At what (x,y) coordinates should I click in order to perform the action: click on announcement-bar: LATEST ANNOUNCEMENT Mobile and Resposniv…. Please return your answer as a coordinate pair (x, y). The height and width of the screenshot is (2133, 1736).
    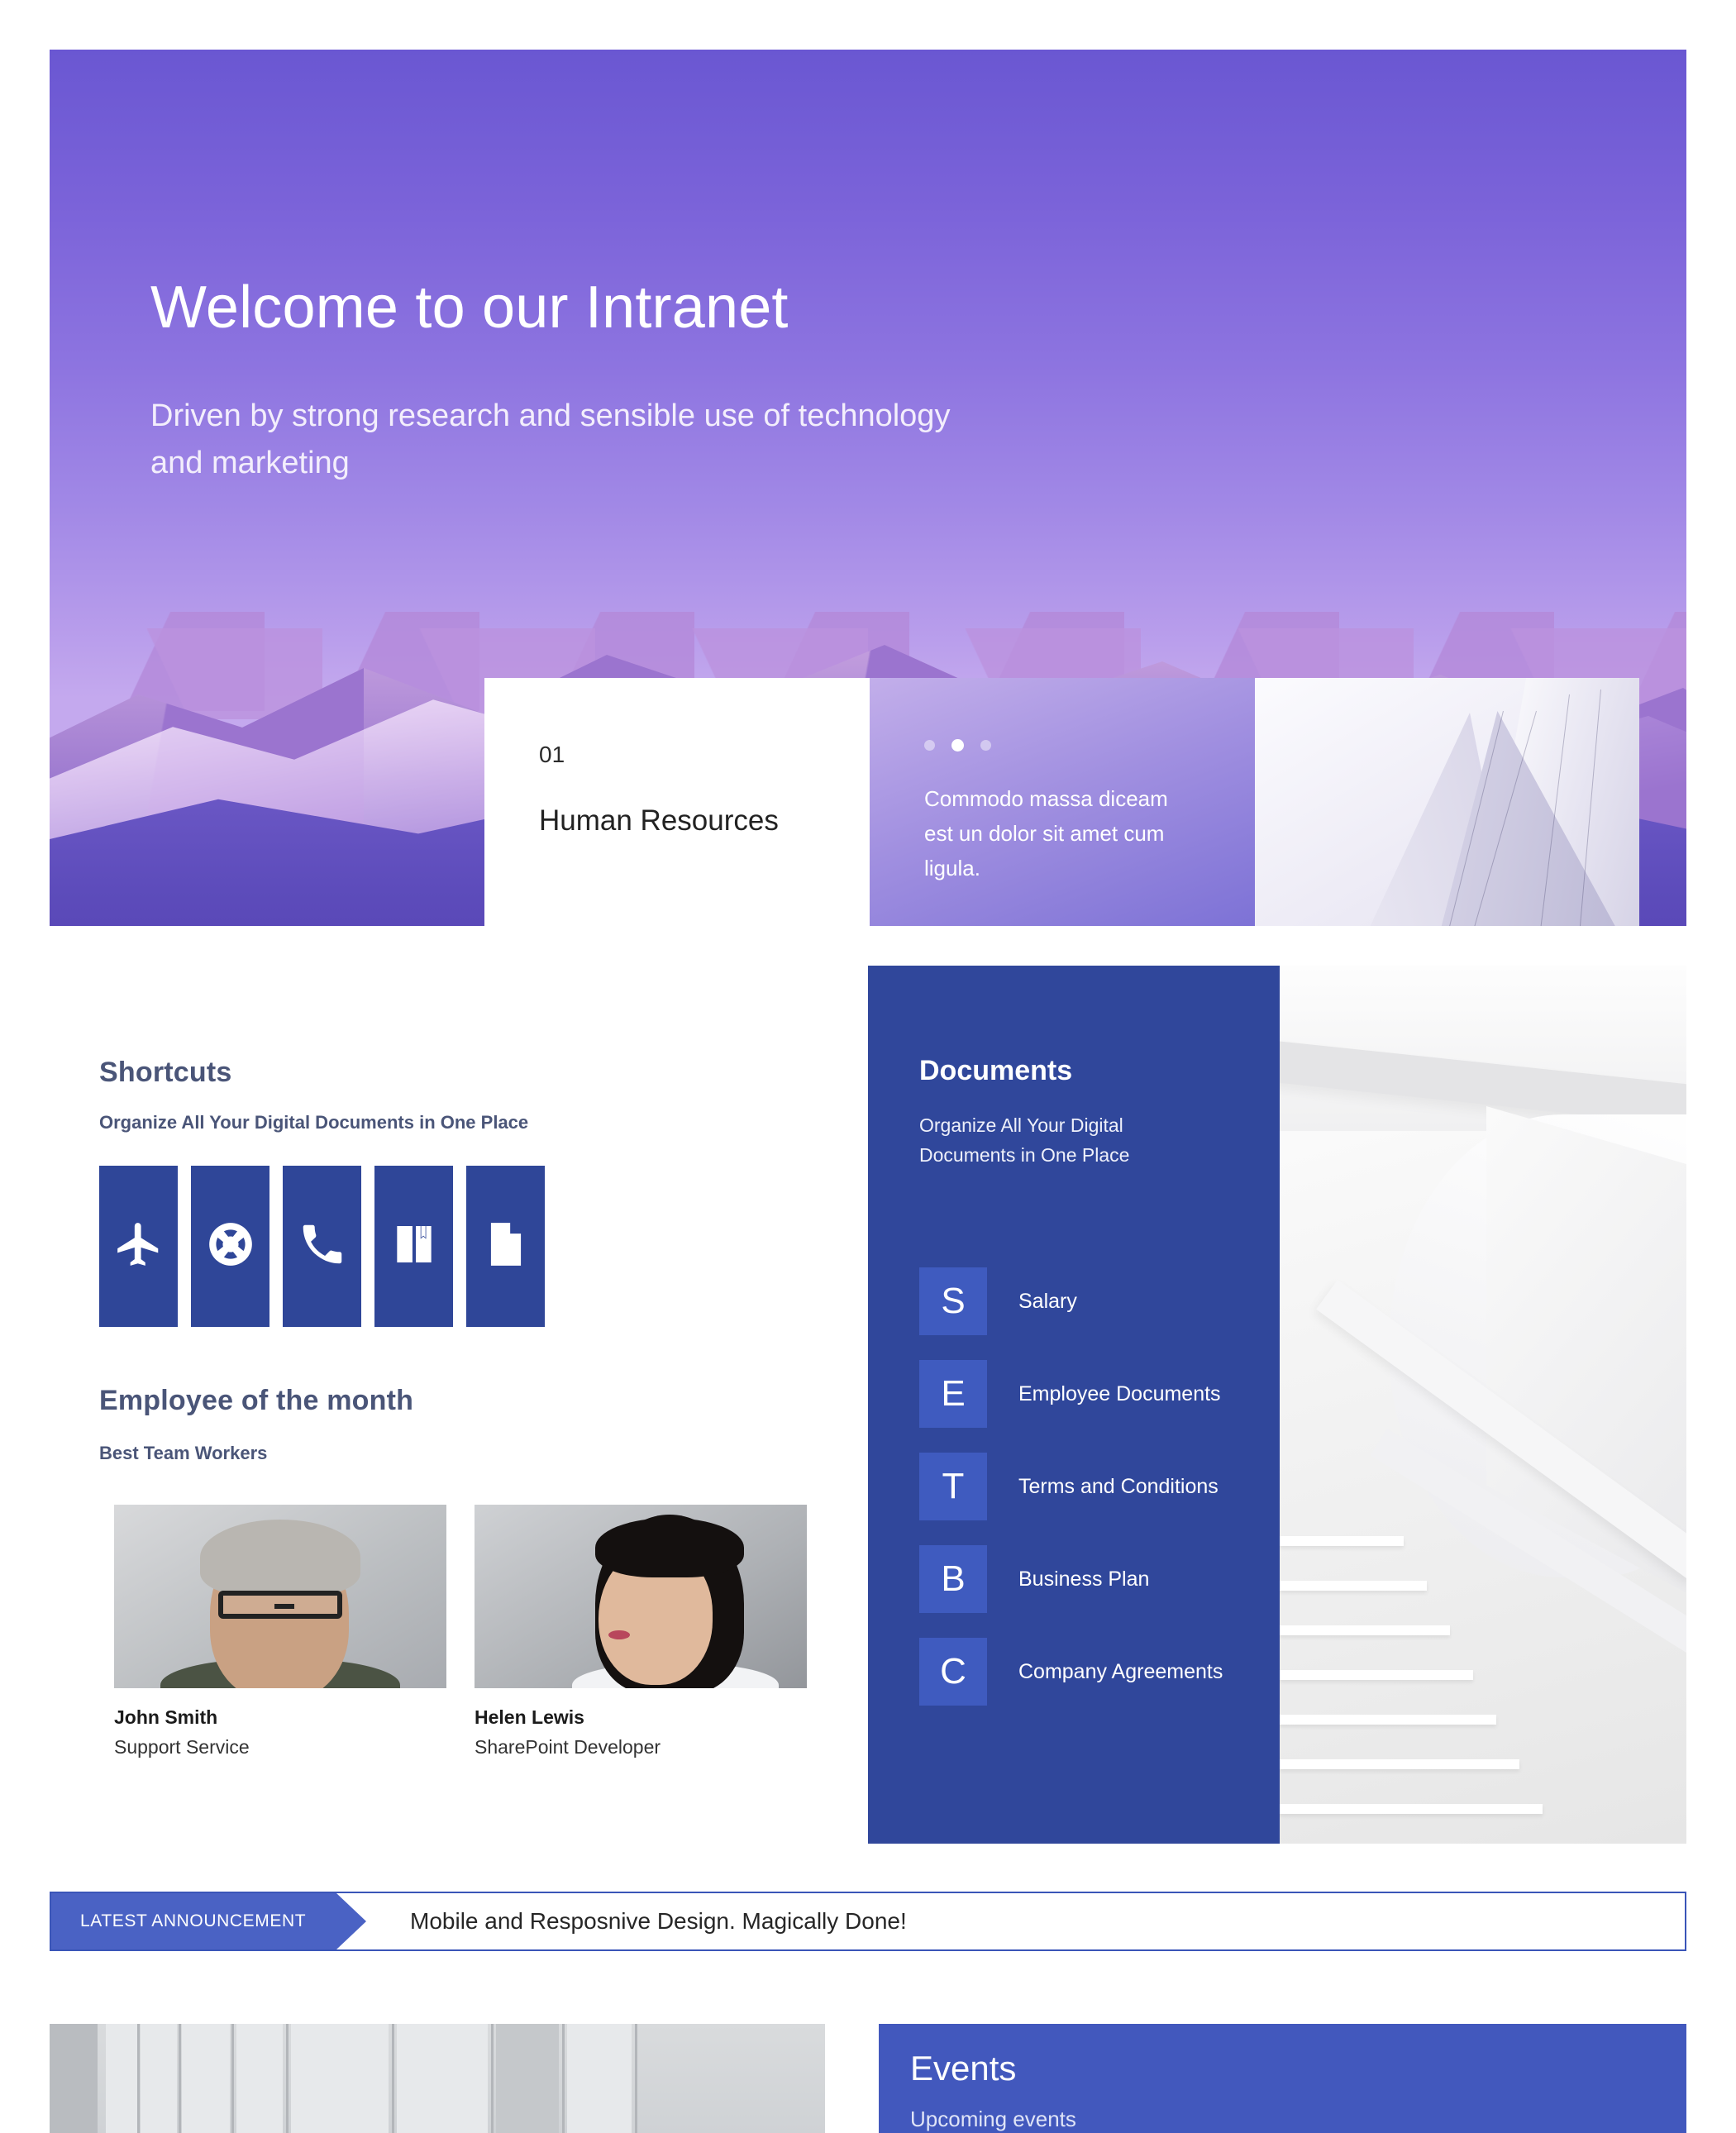
    Looking at the image, I should click on (868, 1922).